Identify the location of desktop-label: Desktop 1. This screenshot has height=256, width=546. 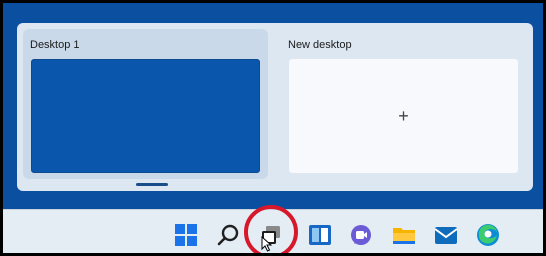
(55, 45).